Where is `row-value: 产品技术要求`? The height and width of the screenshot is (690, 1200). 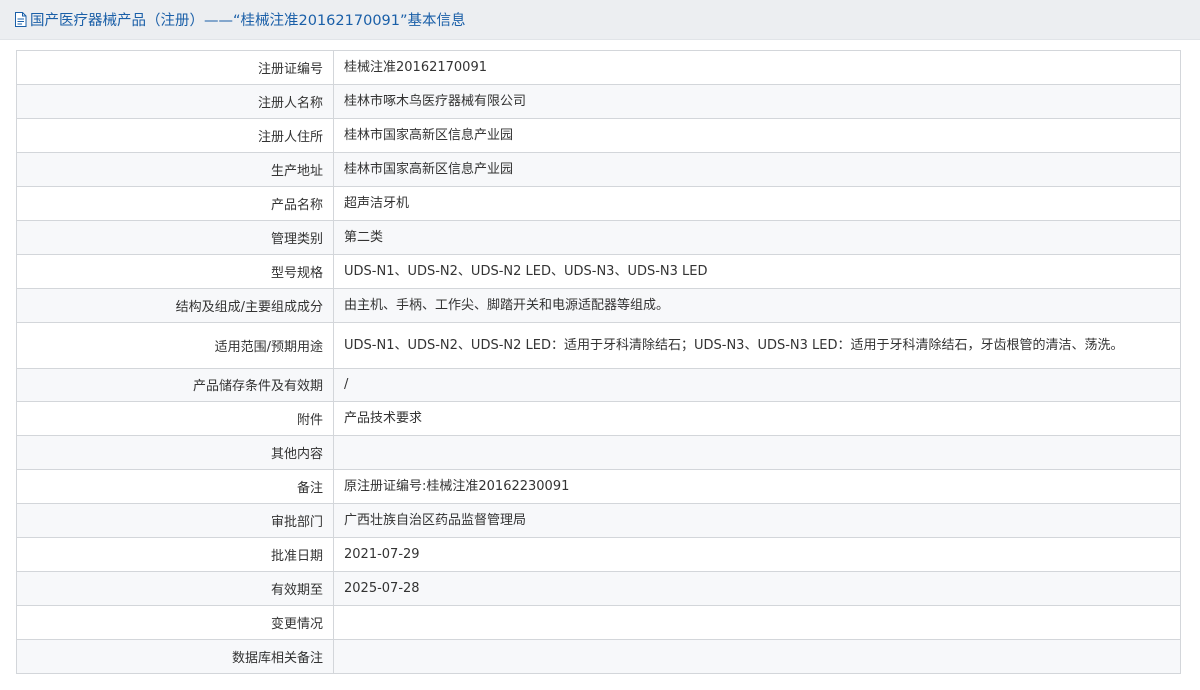
row-value: 产品技术要求 is located at coordinates (757, 419).